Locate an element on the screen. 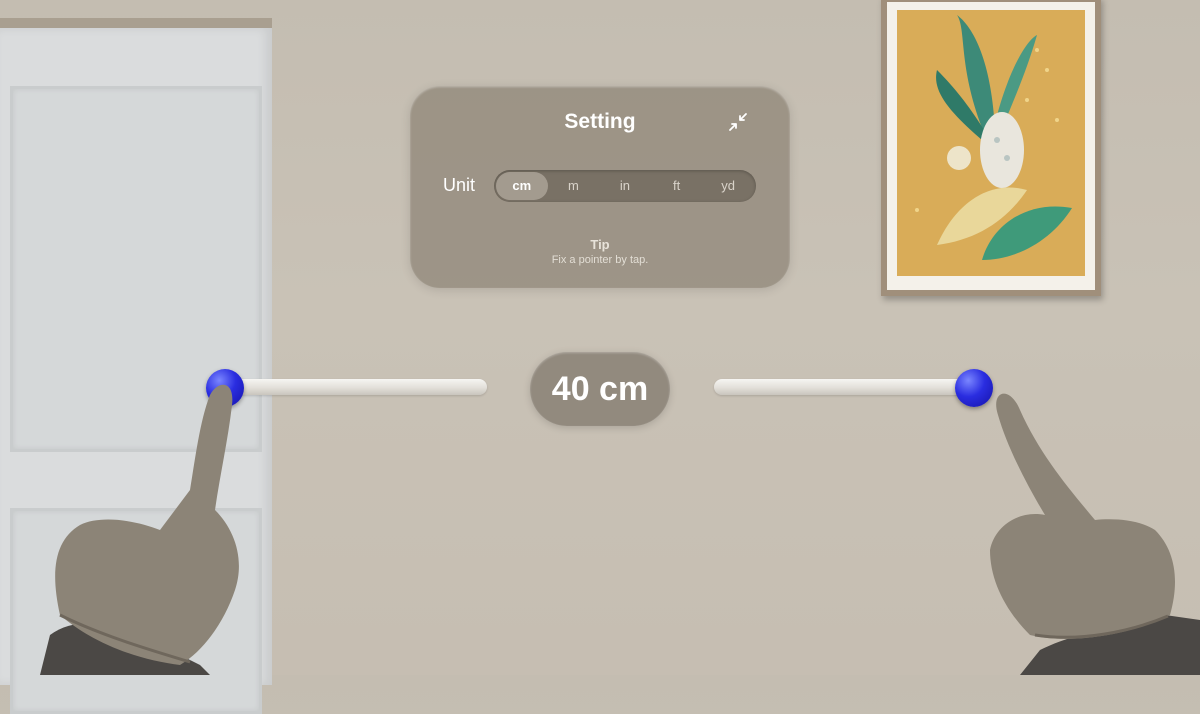 This screenshot has height=714, width=1200. right-hand is located at coordinates (1095, 534).